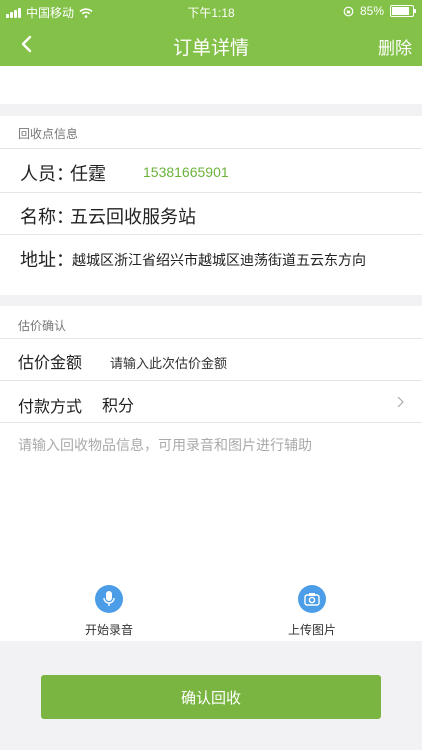  What do you see at coordinates (211, 697) in the screenshot?
I see `confirm-recycle-button: 确认回收` at bounding box center [211, 697].